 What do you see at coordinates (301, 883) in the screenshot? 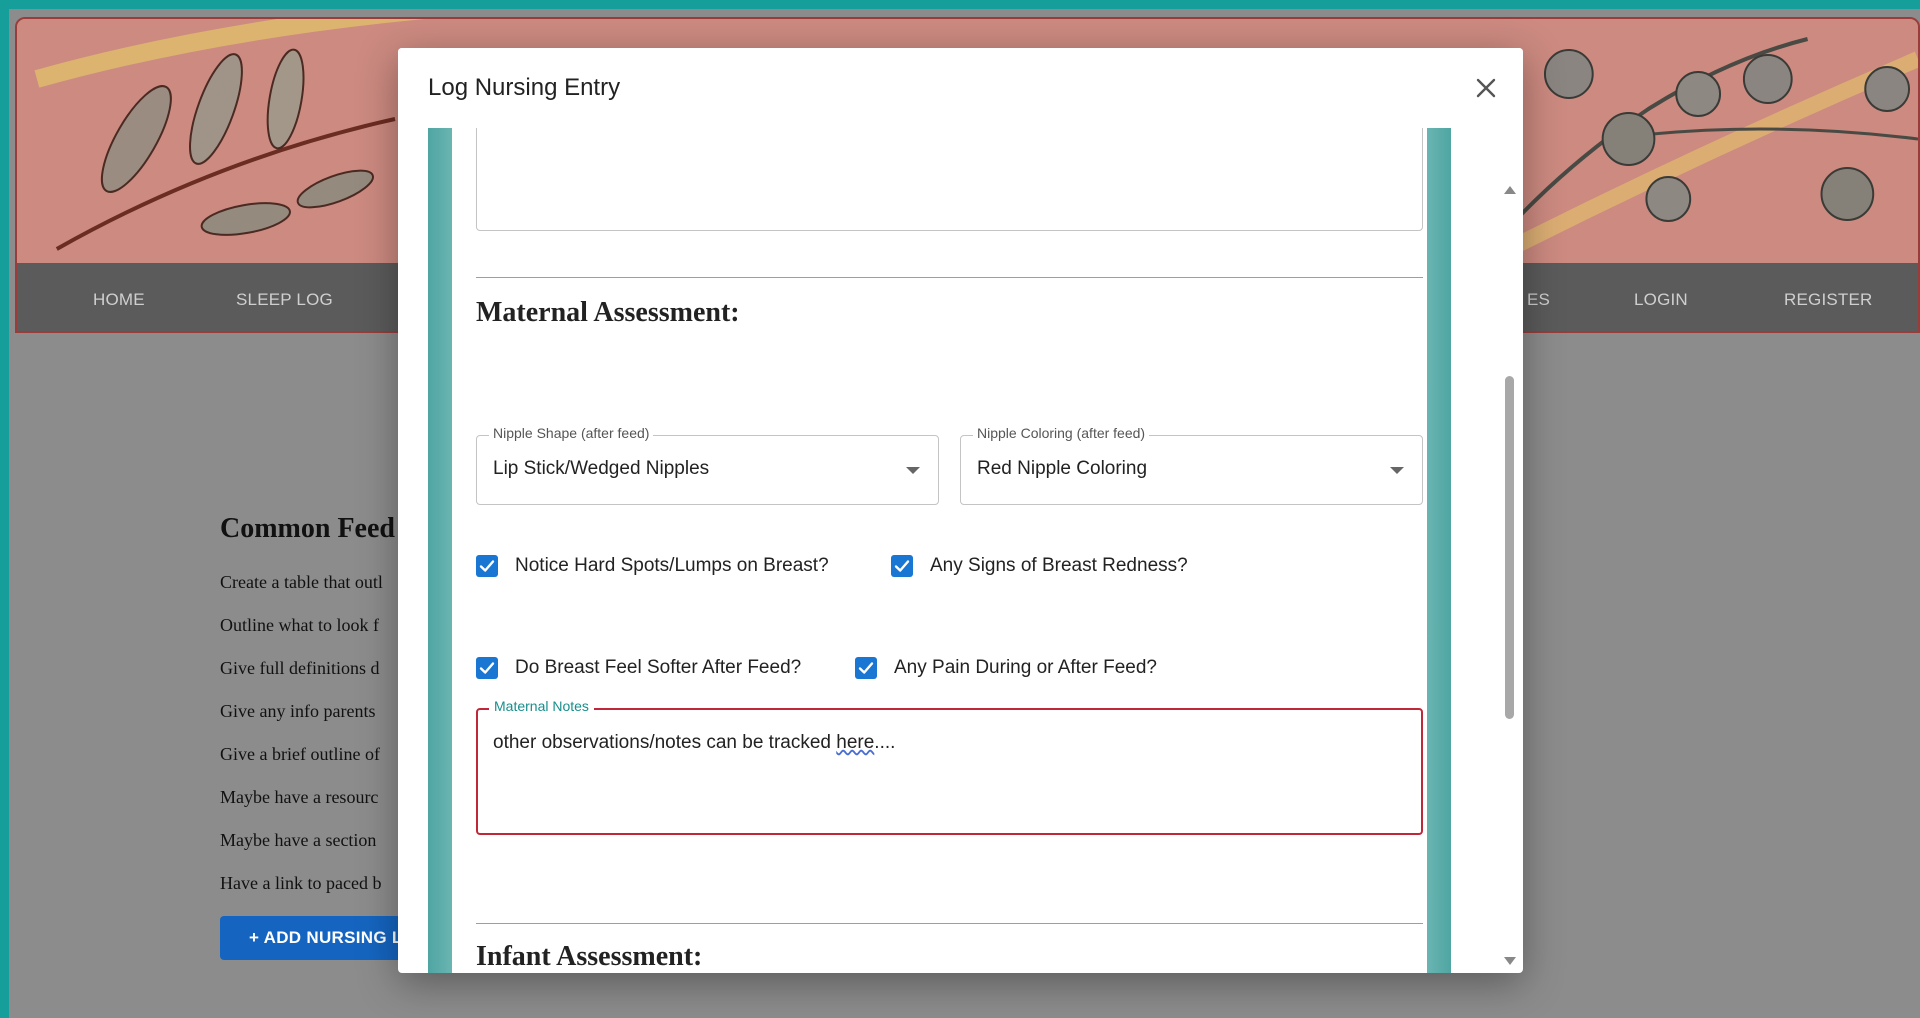
I see `content-line: Have a link to paced b` at bounding box center [301, 883].